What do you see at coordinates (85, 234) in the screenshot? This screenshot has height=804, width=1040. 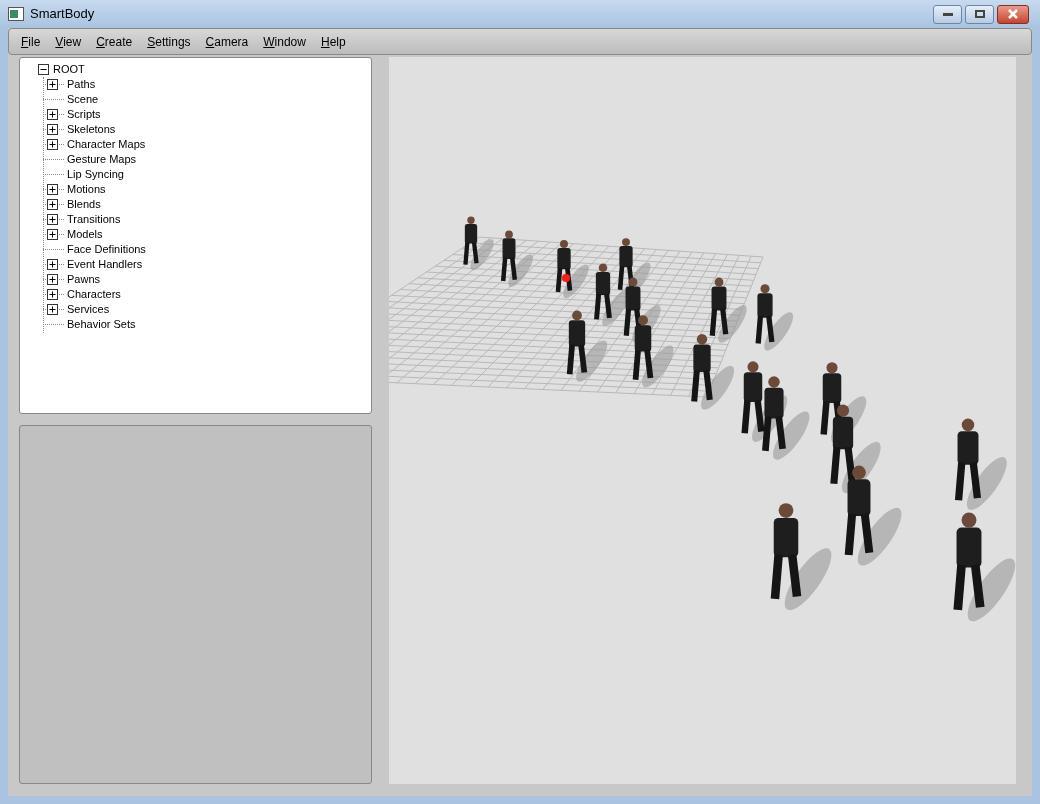 I see `tree-item: Models` at bounding box center [85, 234].